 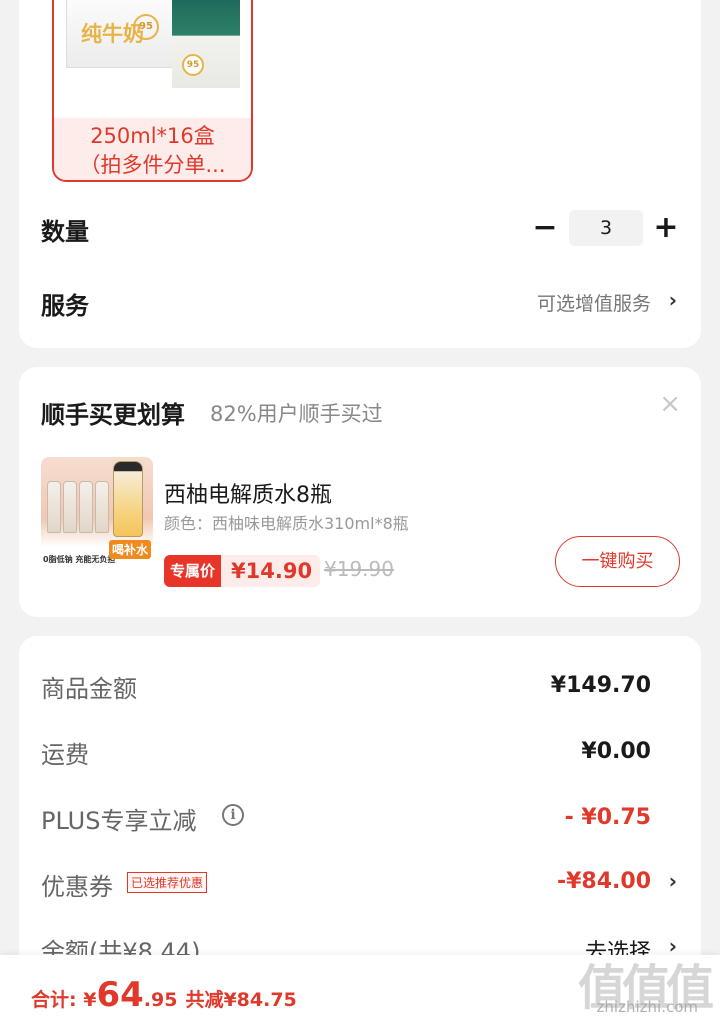 What do you see at coordinates (233, 815) in the screenshot?
I see `info-icon: i` at bounding box center [233, 815].